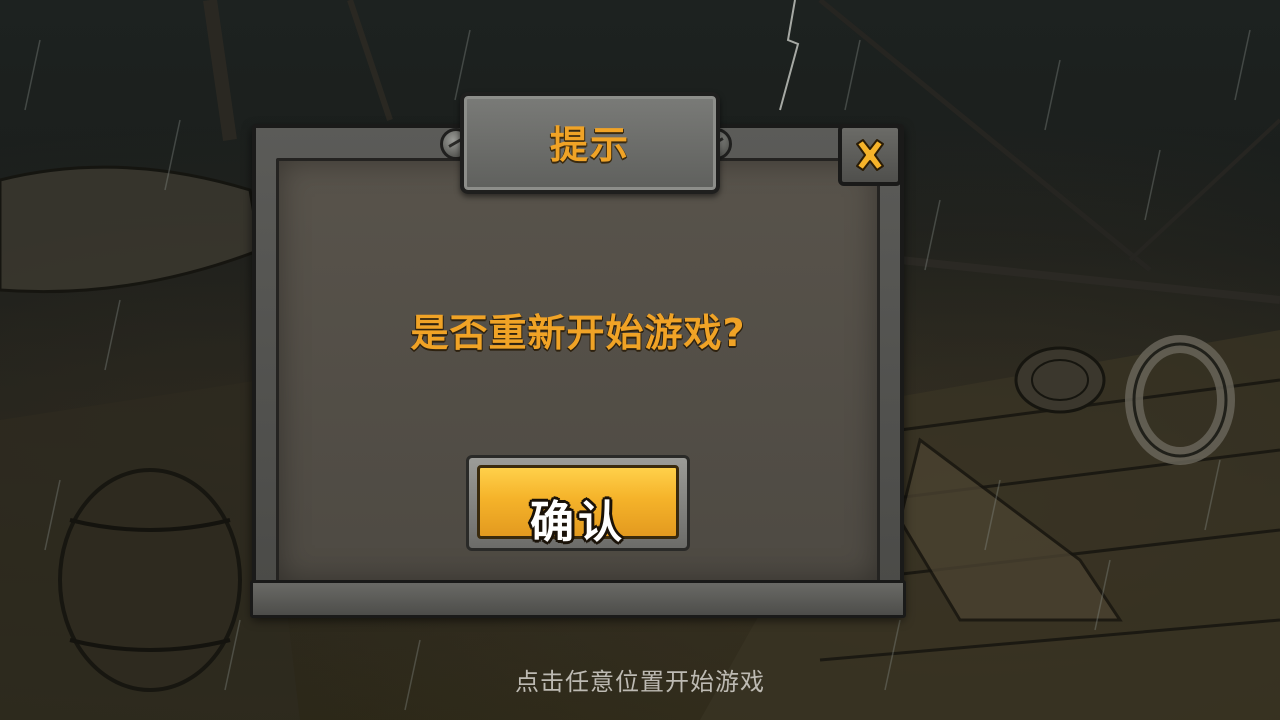 This screenshot has height=720, width=1280. Describe the element at coordinates (578, 333) in the screenshot. I see `dialog-message: 是否重新开始游戏?` at that location.